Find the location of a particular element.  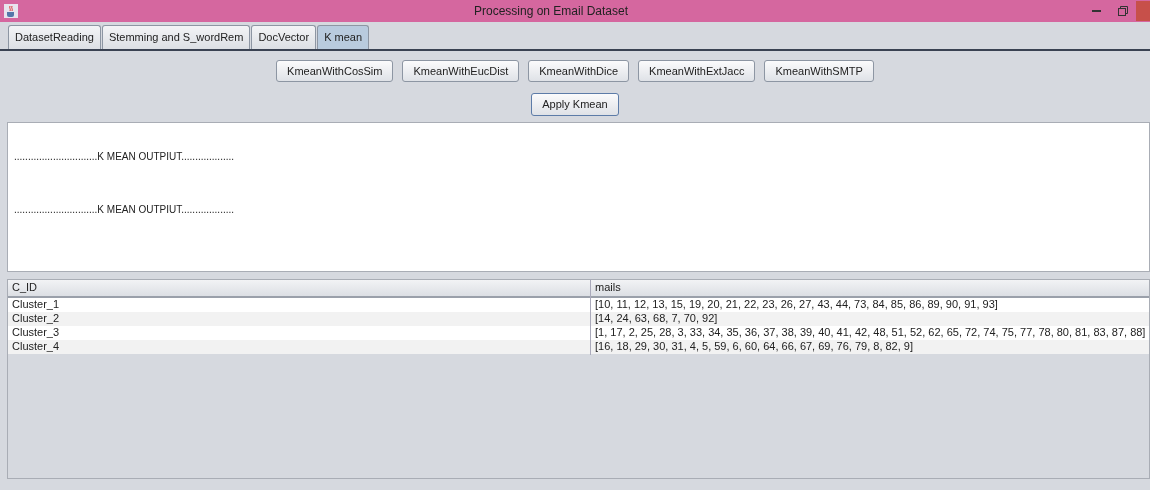

window-title: Processing on Email Dataset is located at coordinates (551, 11).